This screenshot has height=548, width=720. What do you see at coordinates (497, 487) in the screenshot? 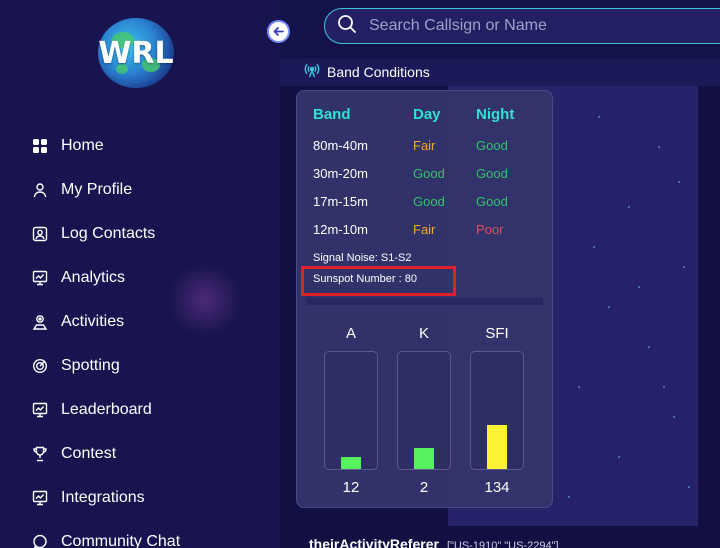
I see `meter-value: 134` at bounding box center [497, 487].